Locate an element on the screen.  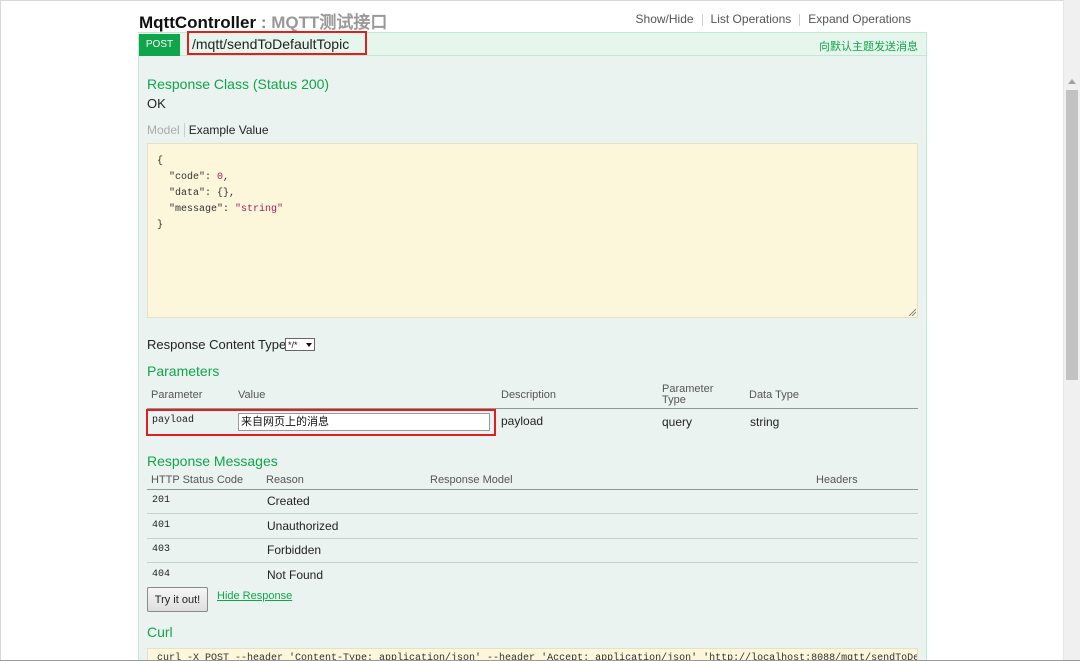
controller-name: MqttController is located at coordinates (198, 22).